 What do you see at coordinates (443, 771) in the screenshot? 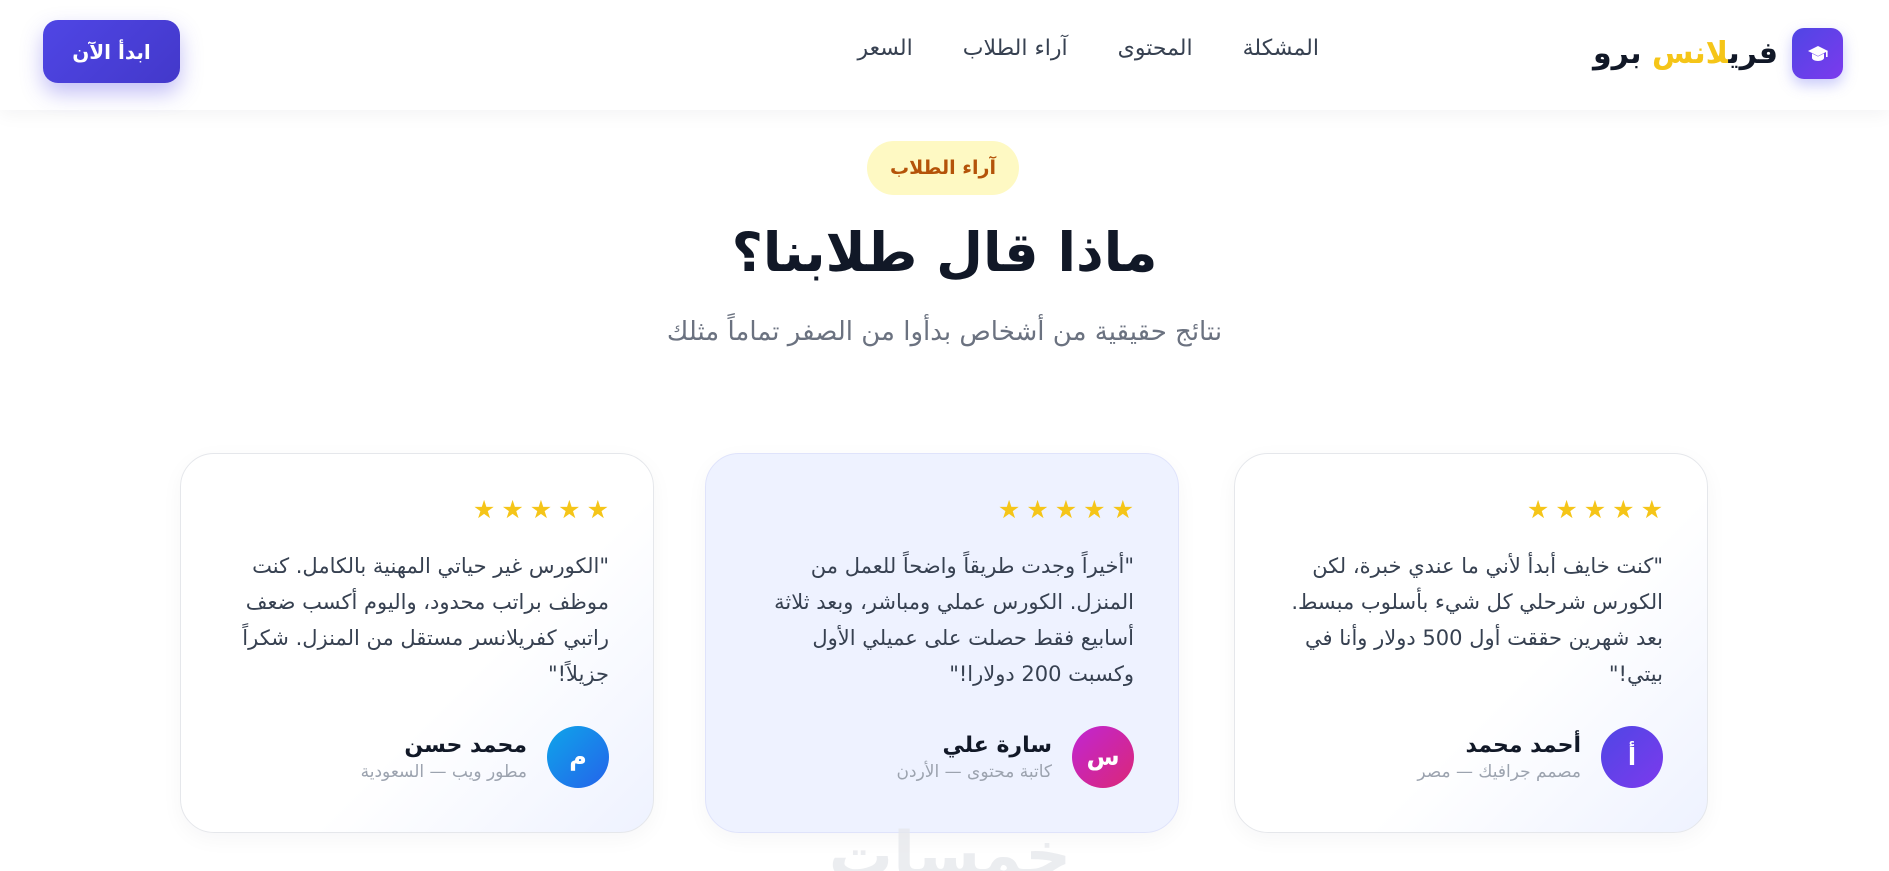
I see `author-role: مطور ويب — السعودية` at bounding box center [443, 771].